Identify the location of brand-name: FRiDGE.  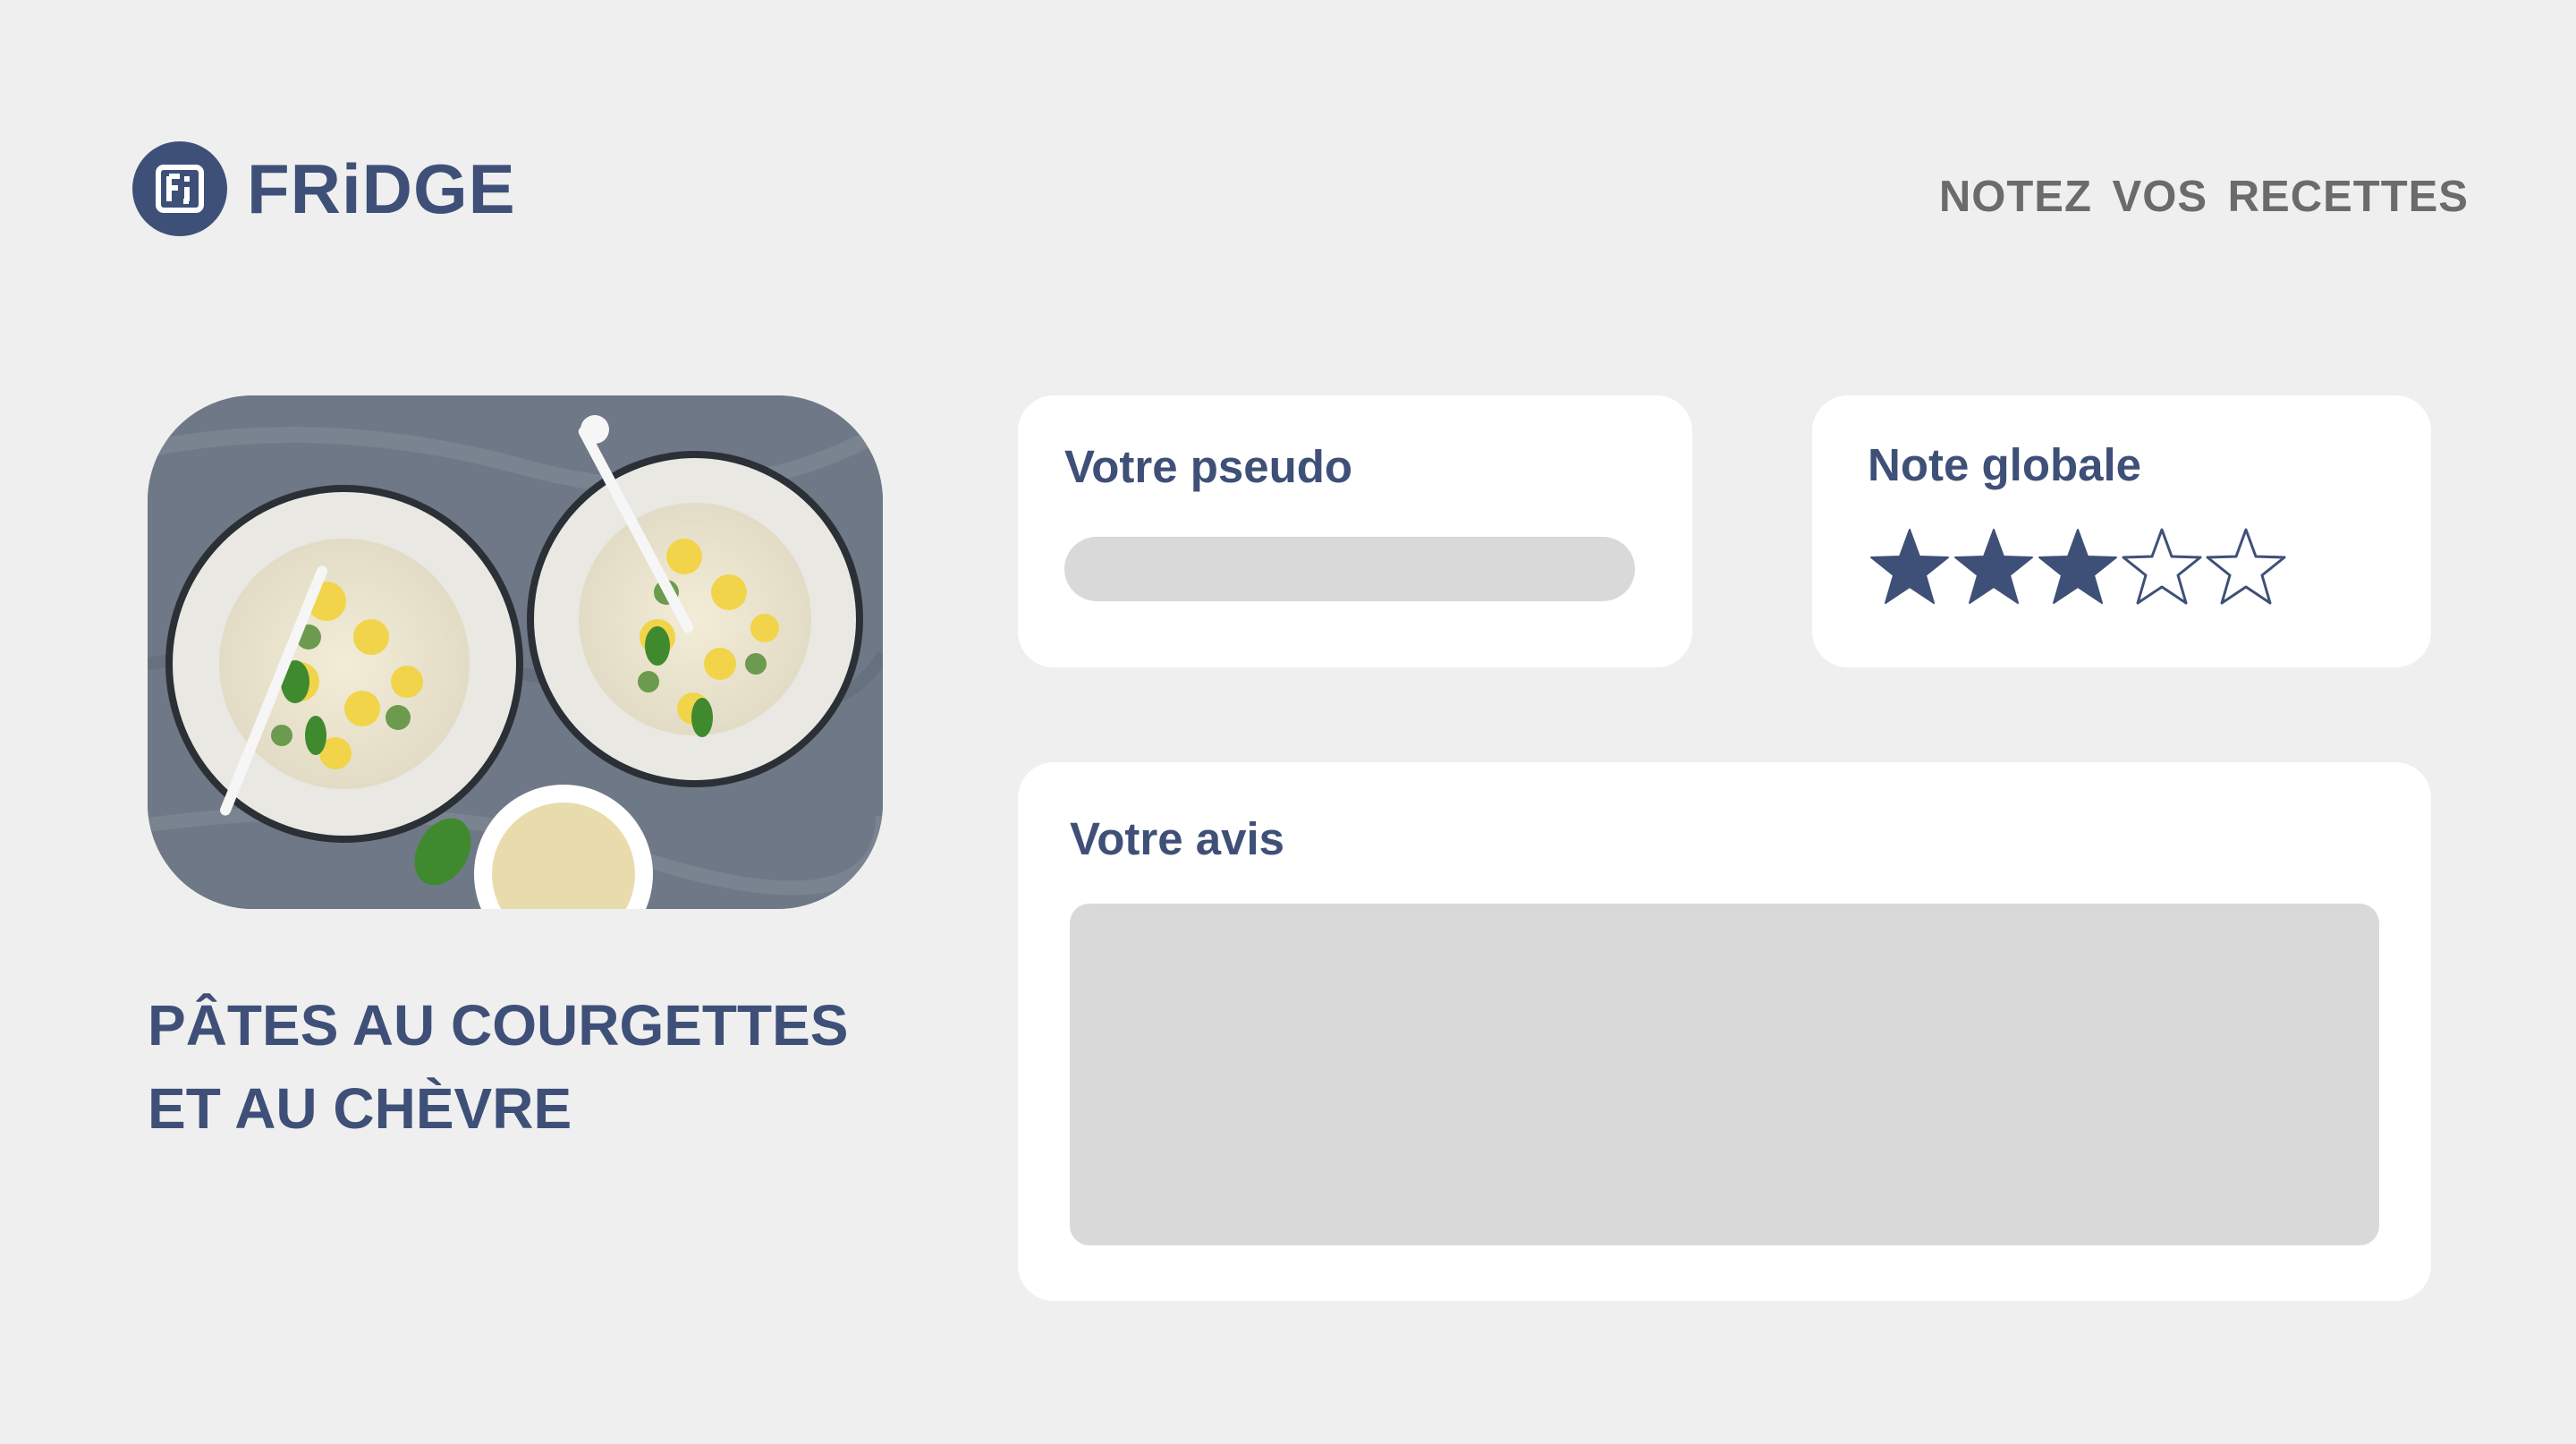
(381, 188).